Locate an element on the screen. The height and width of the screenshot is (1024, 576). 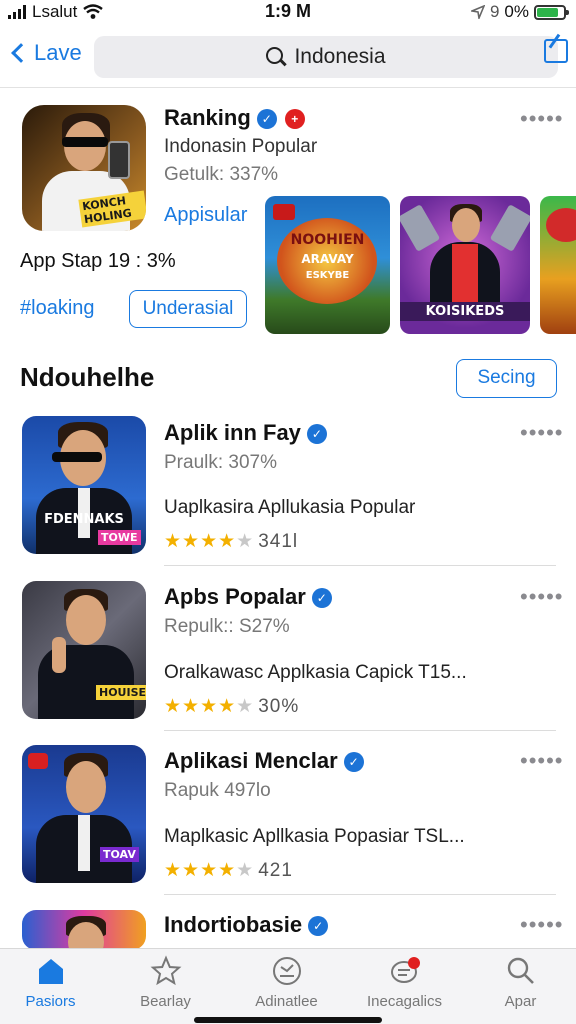
app-3-meta: Rapuk 497lo is located at coordinates (217, 790).